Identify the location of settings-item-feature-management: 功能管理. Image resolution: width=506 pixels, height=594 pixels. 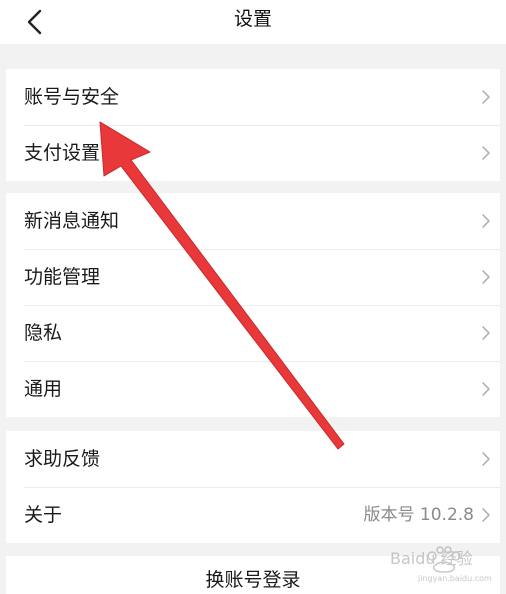
(253, 277).